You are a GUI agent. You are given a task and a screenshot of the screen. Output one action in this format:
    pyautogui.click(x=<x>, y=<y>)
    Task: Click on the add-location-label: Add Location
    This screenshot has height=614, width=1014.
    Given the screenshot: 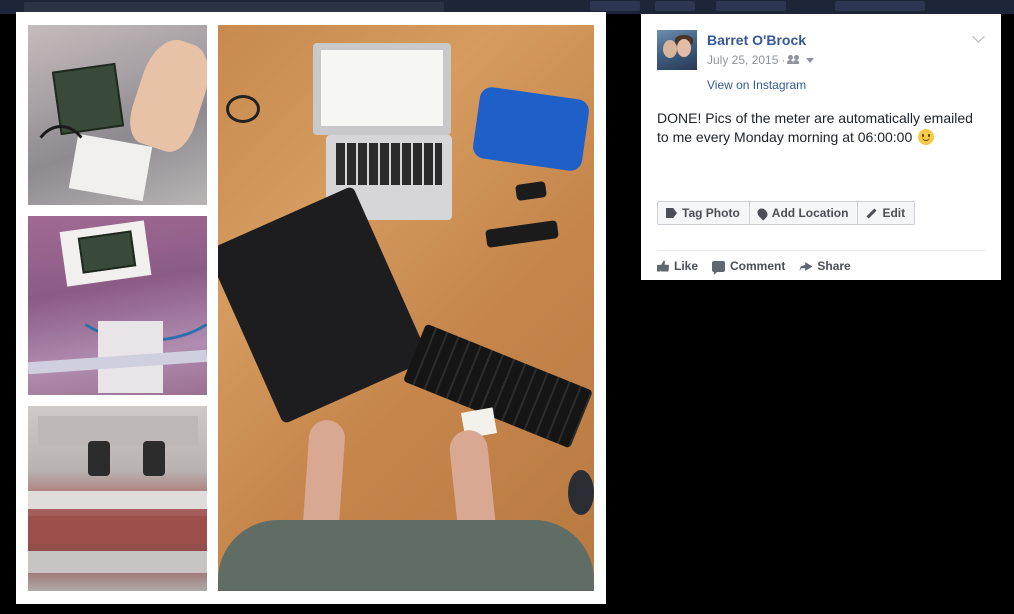 What is the action you would take?
    pyautogui.click(x=810, y=213)
    